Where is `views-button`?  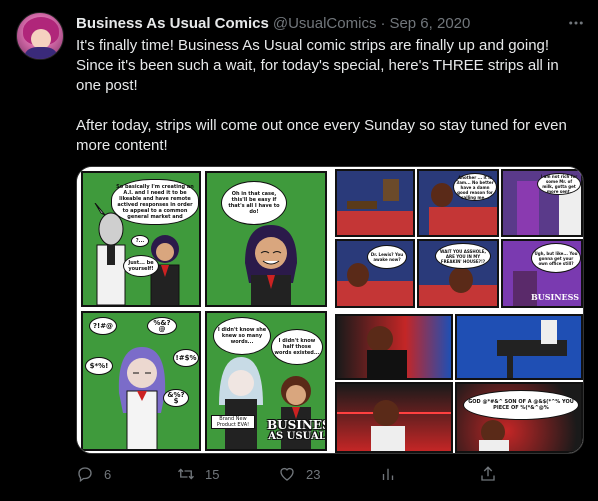 views-button is located at coordinates (388, 474).